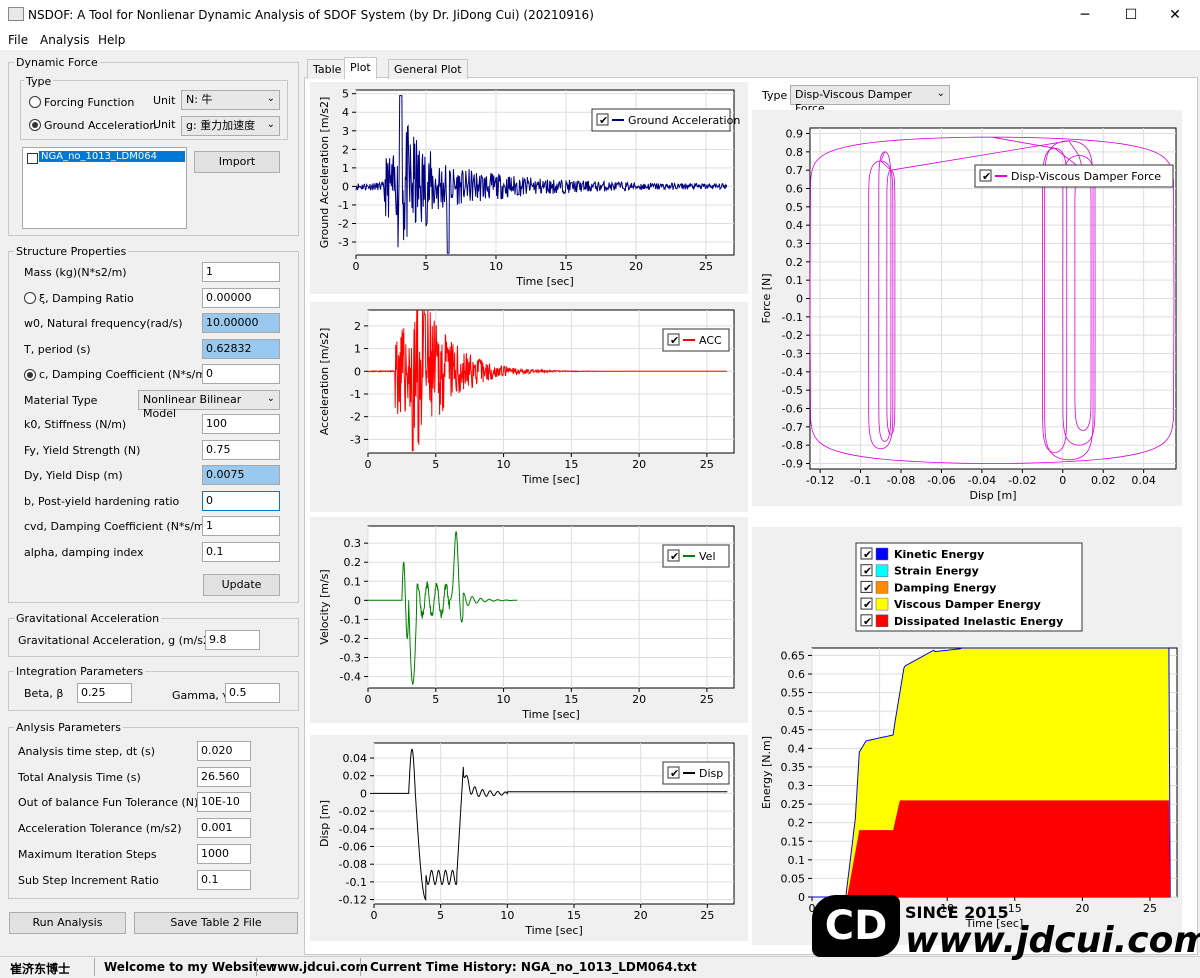 The width and height of the screenshot is (1200, 978). Describe the element at coordinates (324, 173) in the screenshot. I see `ground-ylabel: Ground Acceleration [m/s2]` at that location.